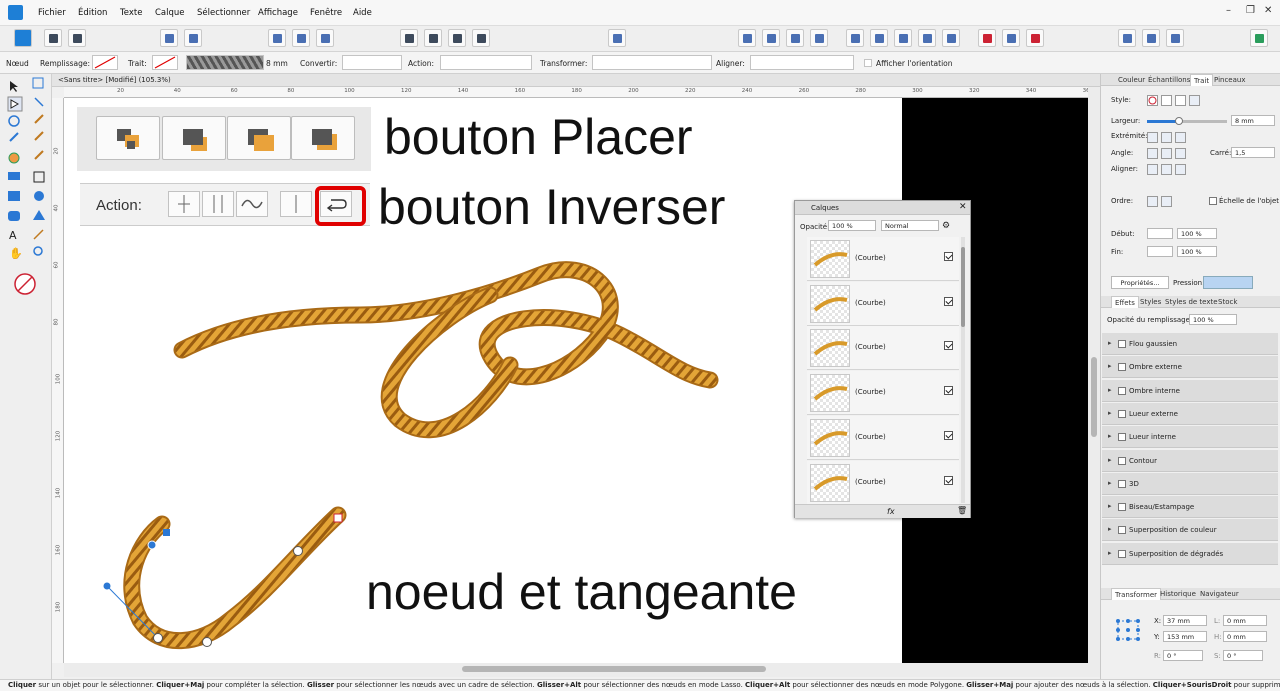 The height and width of the screenshot is (691, 1280). What do you see at coordinates (1094, 375) in the screenshot?
I see `vertical-scrollbar` at bounding box center [1094, 375].